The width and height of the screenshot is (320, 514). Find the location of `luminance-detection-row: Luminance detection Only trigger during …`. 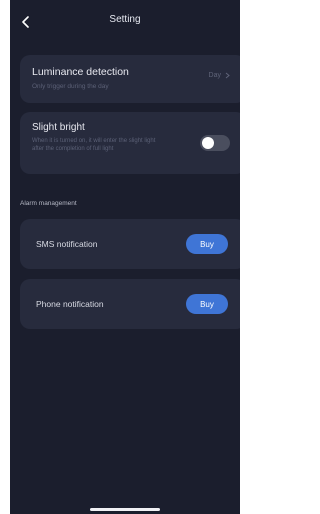

luminance-detection-row: Luminance detection Only trigger during … is located at coordinates (130, 79).